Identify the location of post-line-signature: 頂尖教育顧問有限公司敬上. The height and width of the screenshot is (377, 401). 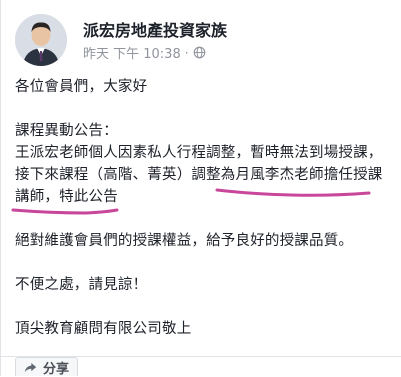
(103, 329).